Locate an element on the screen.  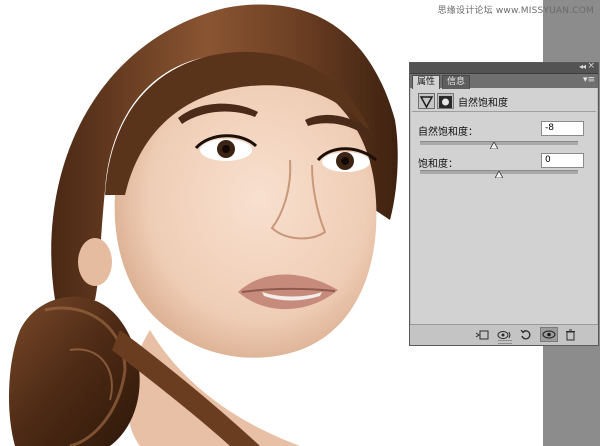
panel-resize-grip is located at coordinates (505, 342).